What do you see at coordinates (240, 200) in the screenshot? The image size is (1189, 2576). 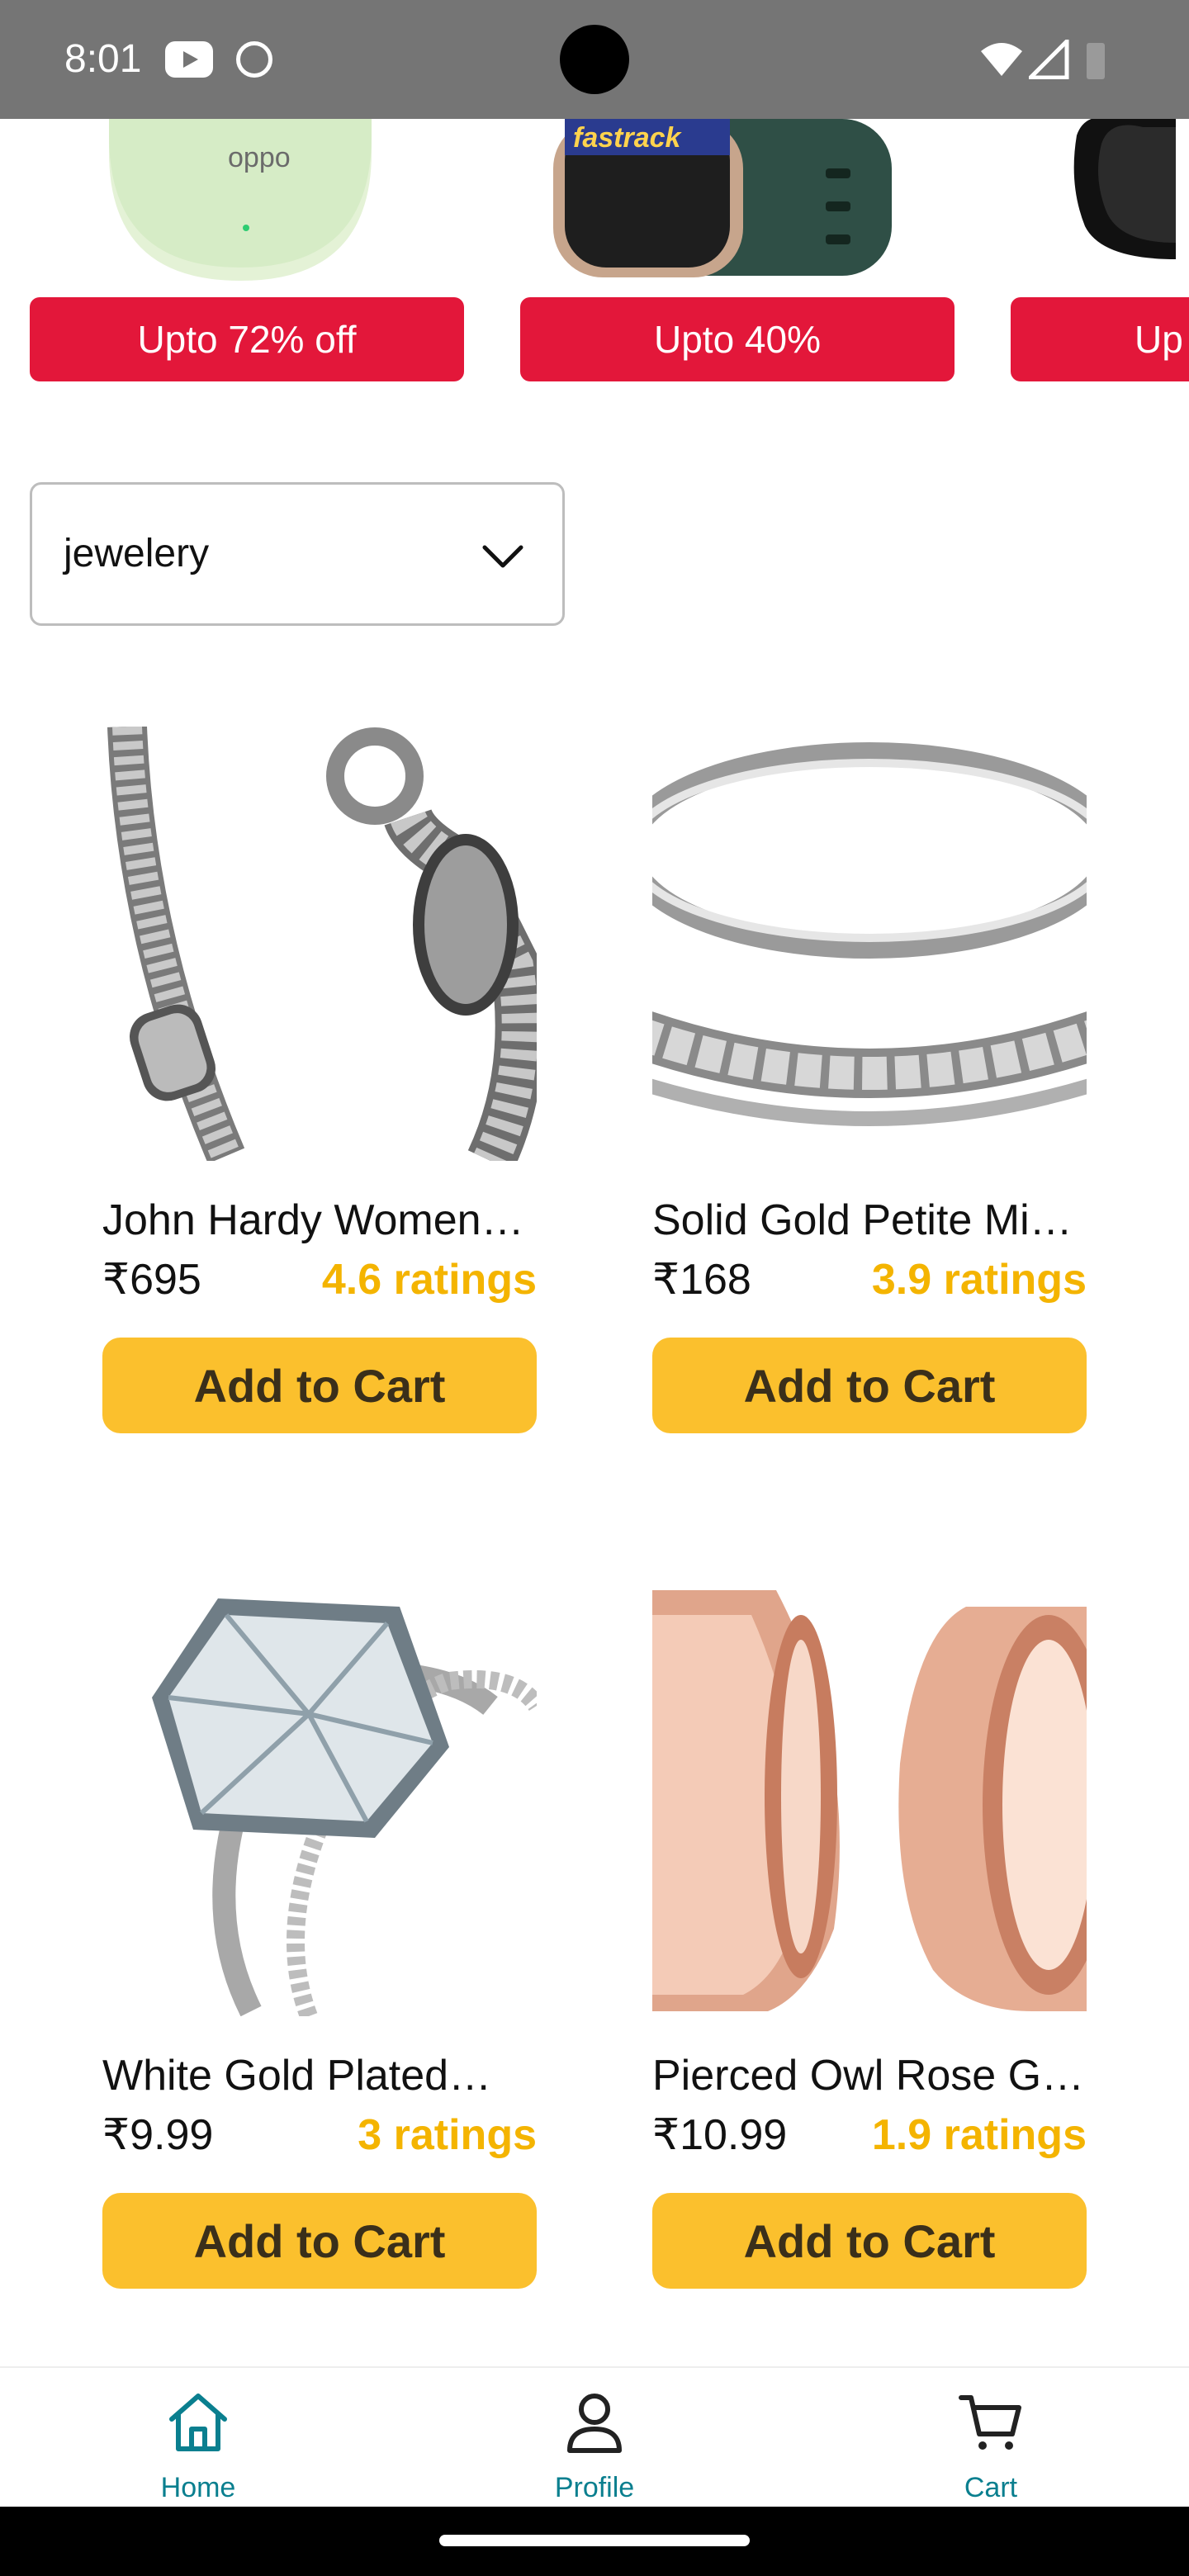 I see `earbuds-case-image: oppo` at bounding box center [240, 200].